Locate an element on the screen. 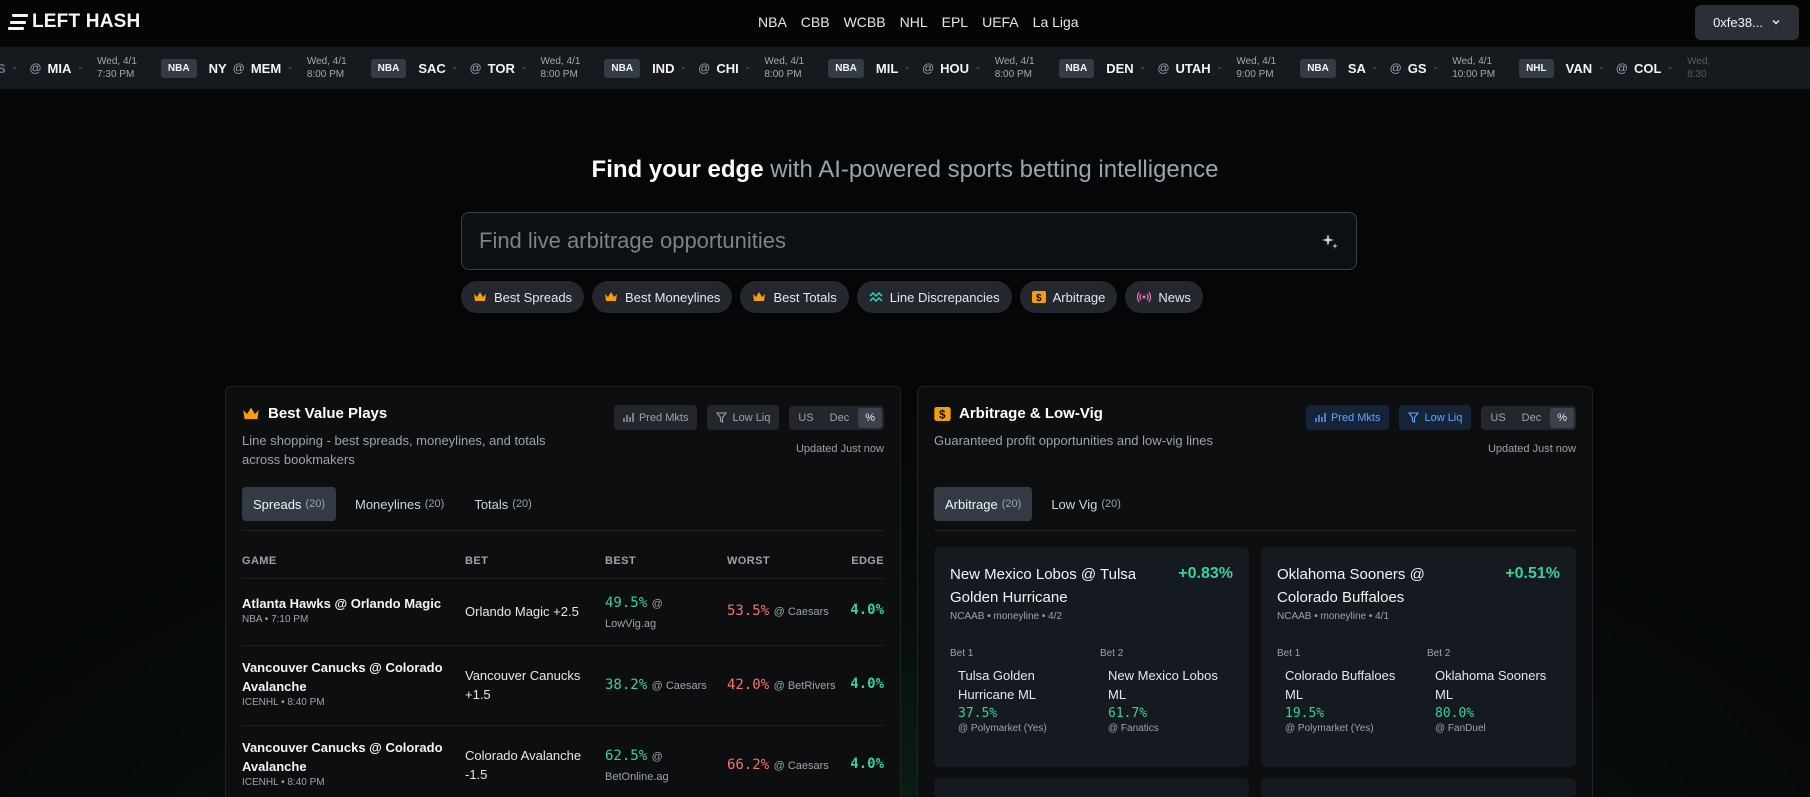 The height and width of the screenshot is (797, 1810). tab-arbitrage: Arbitrage (20) is located at coordinates (983, 504).